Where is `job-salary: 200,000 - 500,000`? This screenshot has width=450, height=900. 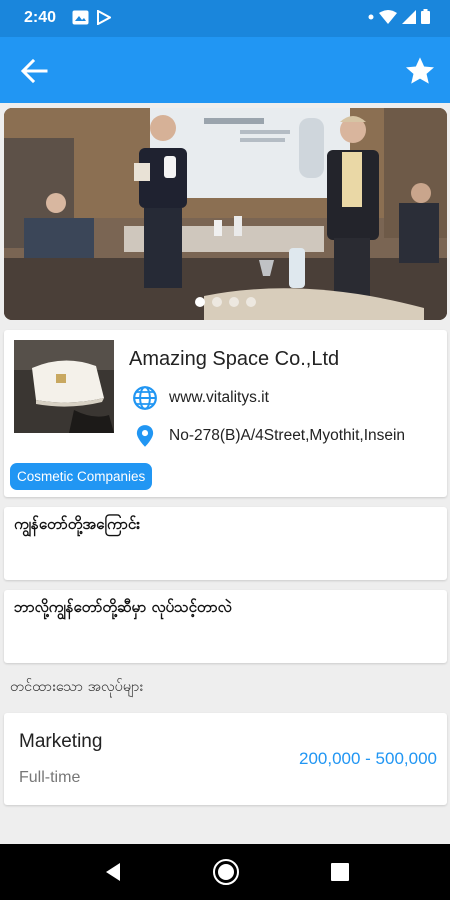
job-salary: 200,000 - 500,000 is located at coordinates (367, 758).